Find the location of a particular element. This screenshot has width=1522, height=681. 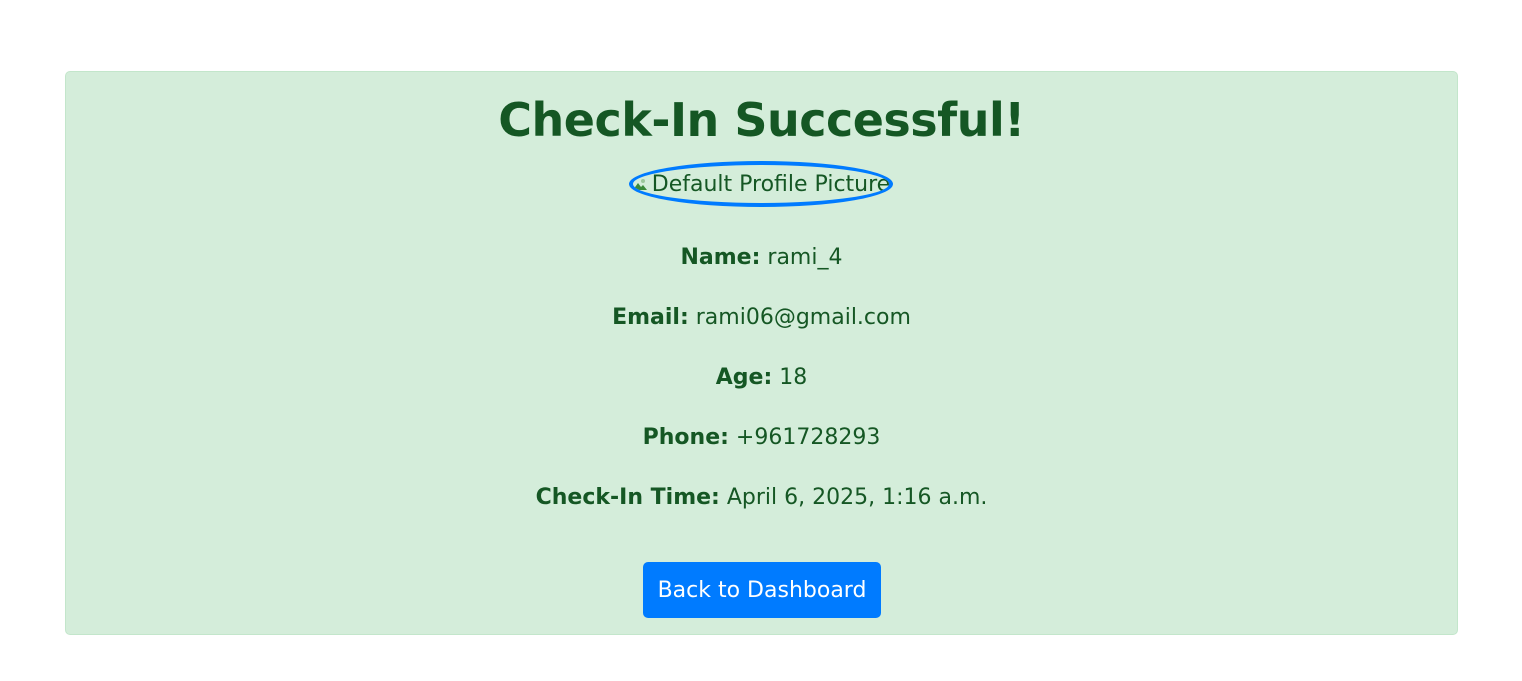

back-to-dashboard-button: Back to Dashboard is located at coordinates (762, 590).